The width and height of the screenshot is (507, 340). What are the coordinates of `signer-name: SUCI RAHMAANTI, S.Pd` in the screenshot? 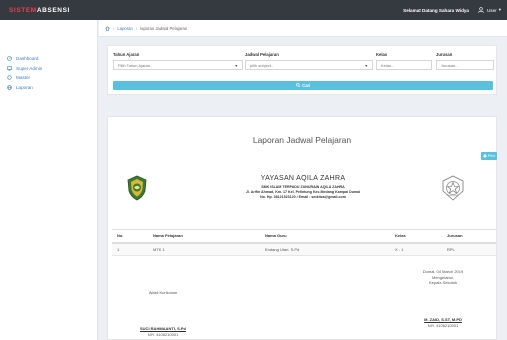 It's located at (163, 328).